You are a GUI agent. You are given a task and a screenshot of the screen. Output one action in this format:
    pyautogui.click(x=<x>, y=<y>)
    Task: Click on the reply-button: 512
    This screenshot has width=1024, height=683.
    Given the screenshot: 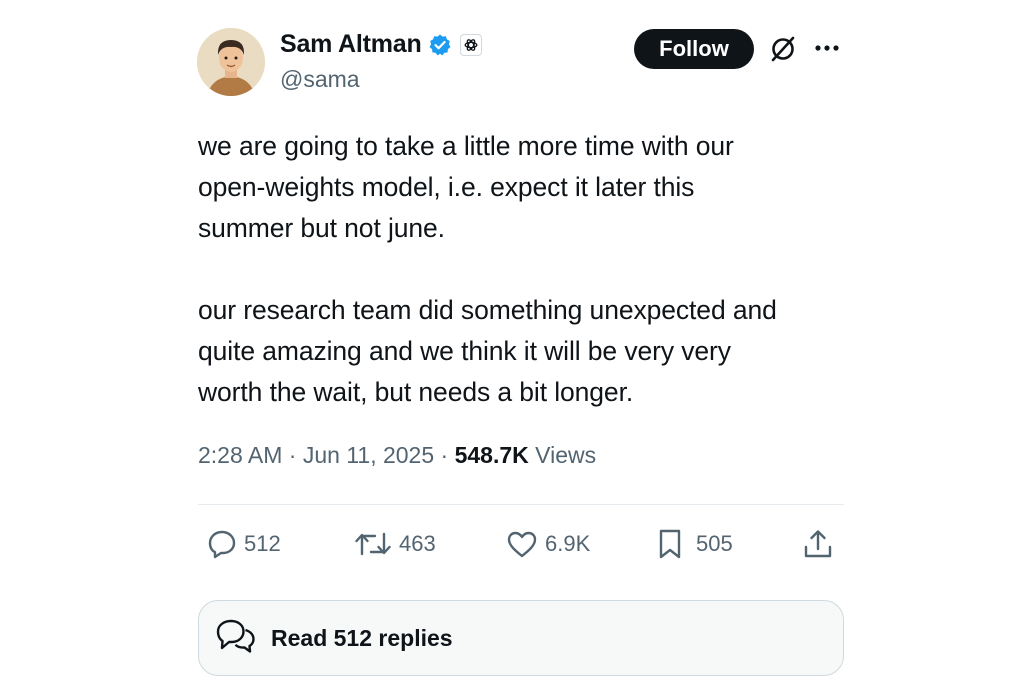 What is the action you would take?
    pyautogui.click(x=243, y=544)
    